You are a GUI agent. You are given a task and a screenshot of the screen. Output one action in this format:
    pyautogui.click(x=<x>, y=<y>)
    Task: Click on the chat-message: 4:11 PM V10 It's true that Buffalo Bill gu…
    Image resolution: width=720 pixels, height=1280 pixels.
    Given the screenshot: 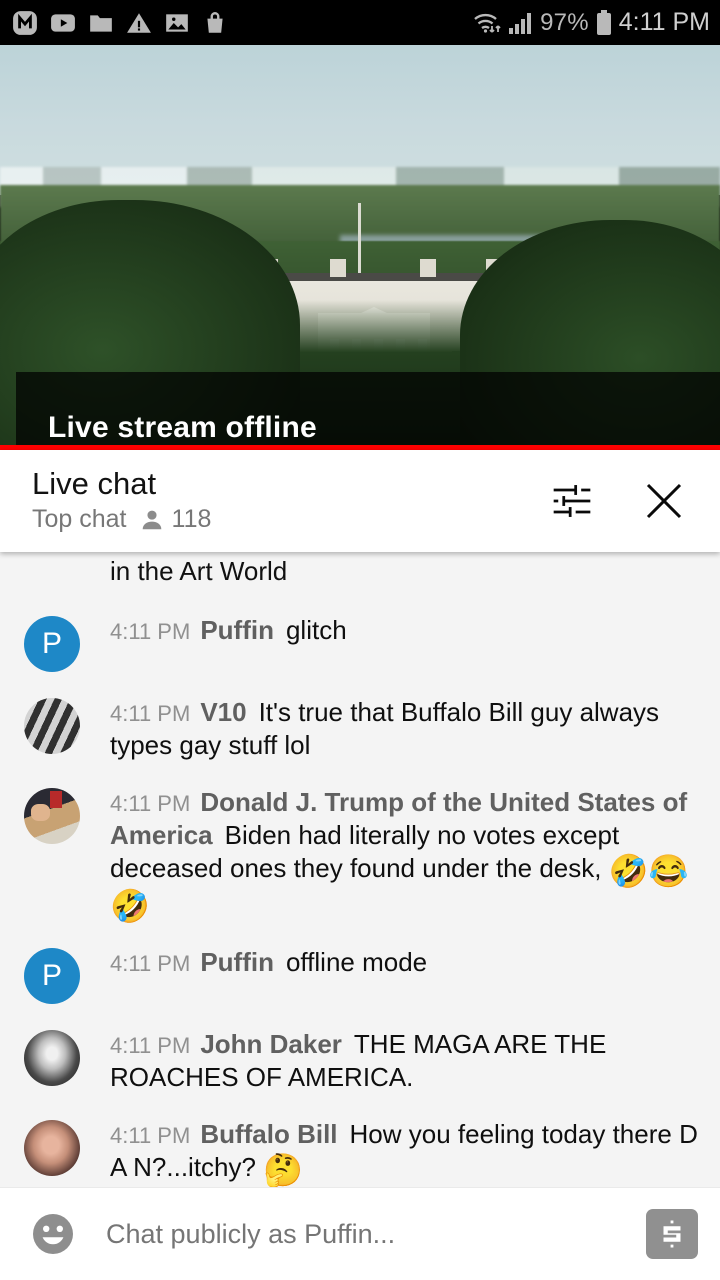 What is the action you would take?
    pyautogui.click(x=360, y=729)
    